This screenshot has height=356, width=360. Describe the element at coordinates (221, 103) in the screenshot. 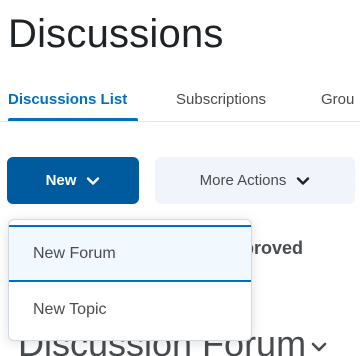

I see `tab-subscriptions: Subscriptions` at that location.